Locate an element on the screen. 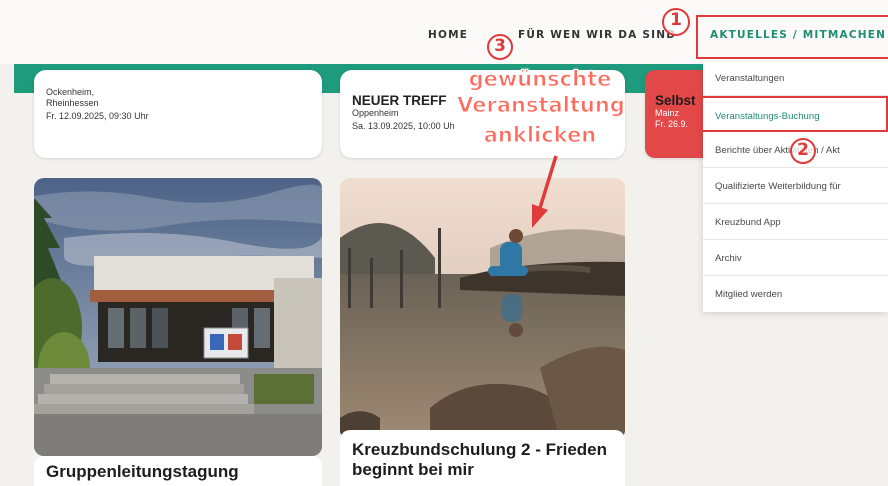 The image size is (888, 486). step-marker-1: 1 is located at coordinates (676, 22).